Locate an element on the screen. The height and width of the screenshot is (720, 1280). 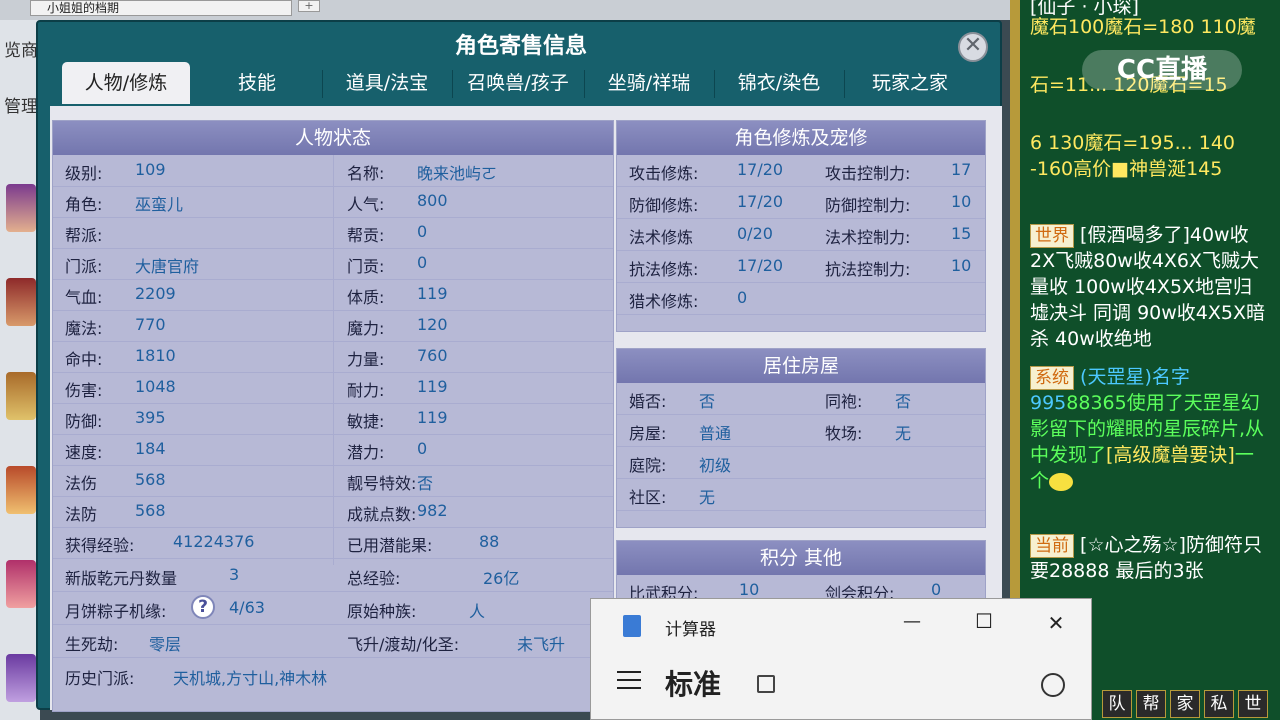
emoji-icon is located at coordinates (1061, 481).